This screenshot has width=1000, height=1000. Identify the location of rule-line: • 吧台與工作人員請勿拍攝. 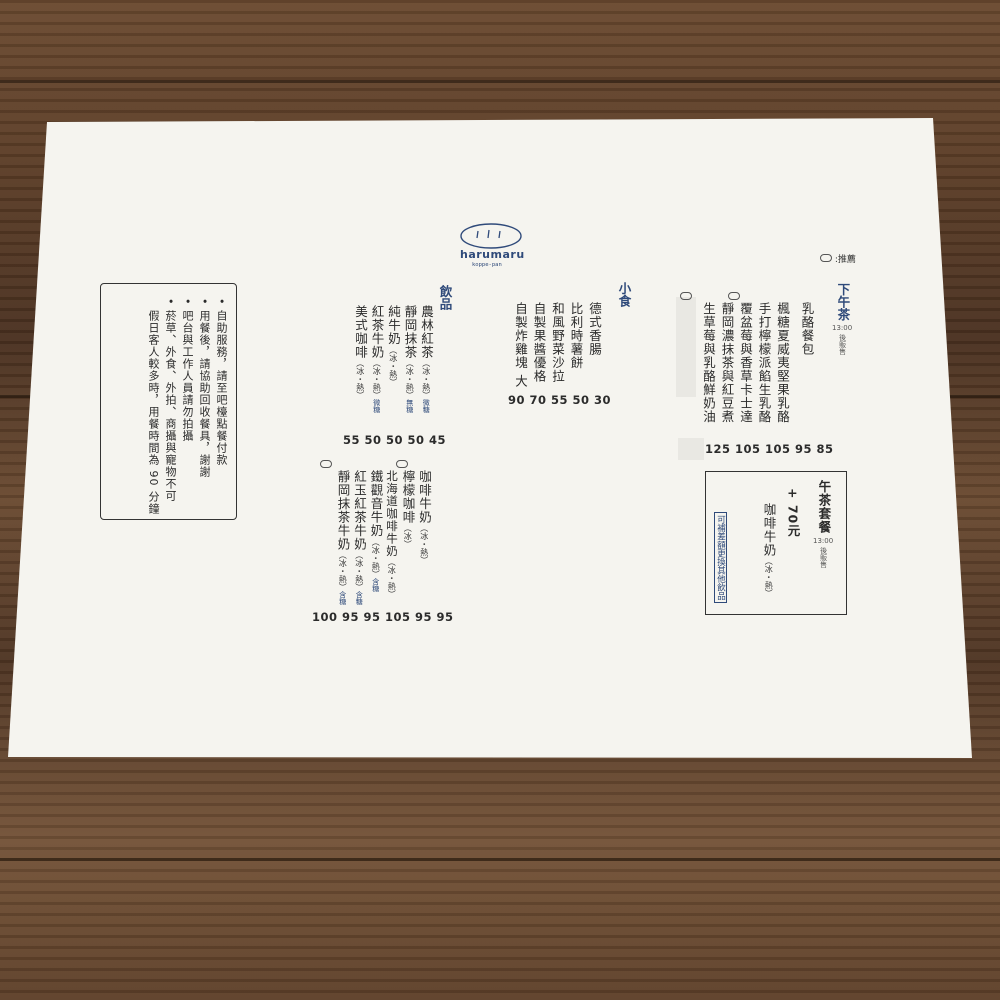
(187, 370).